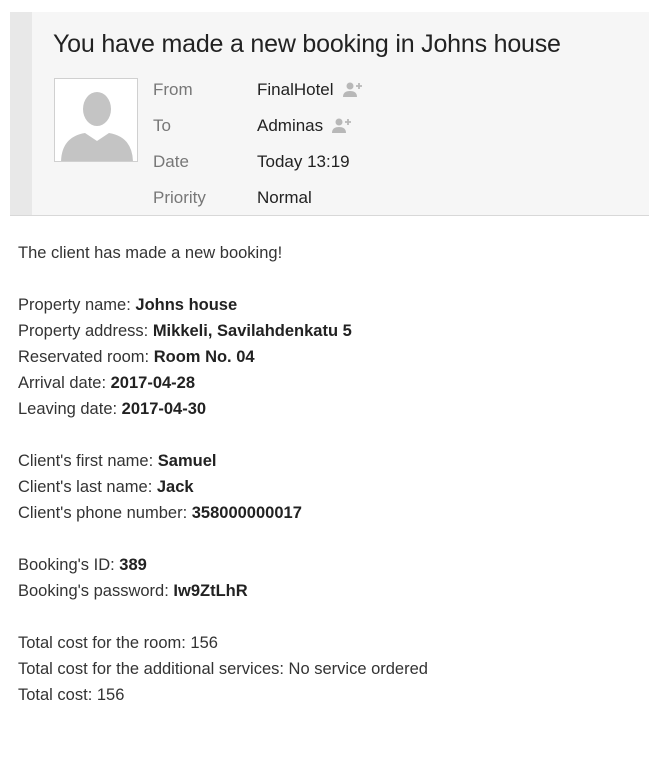  I want to click on property-name-value: Johns house, so click(186, 305).